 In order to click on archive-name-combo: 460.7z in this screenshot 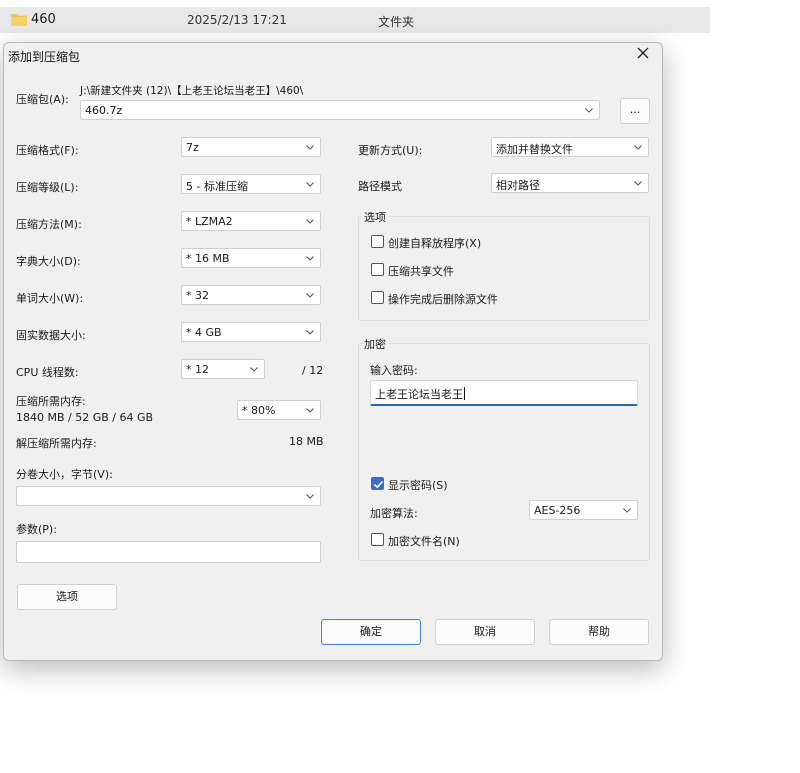, I will do `click(340, 110)`.